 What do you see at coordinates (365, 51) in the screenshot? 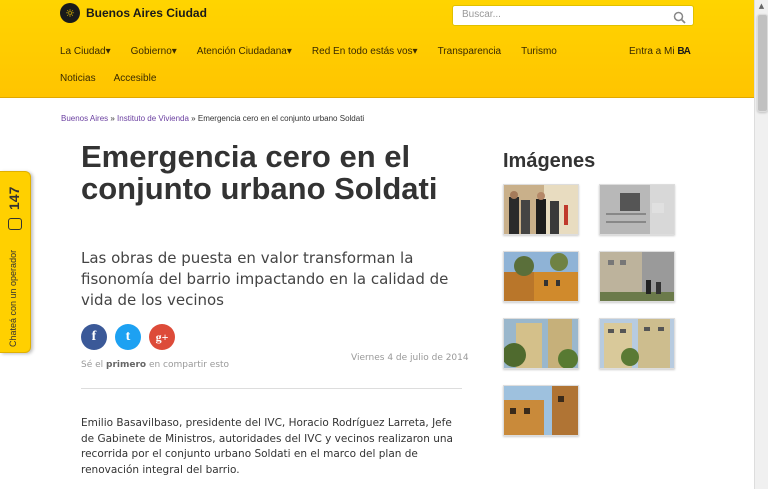
I see `nav-item-red: Red En todo estás vos▾` at bounding box center [365, 51].